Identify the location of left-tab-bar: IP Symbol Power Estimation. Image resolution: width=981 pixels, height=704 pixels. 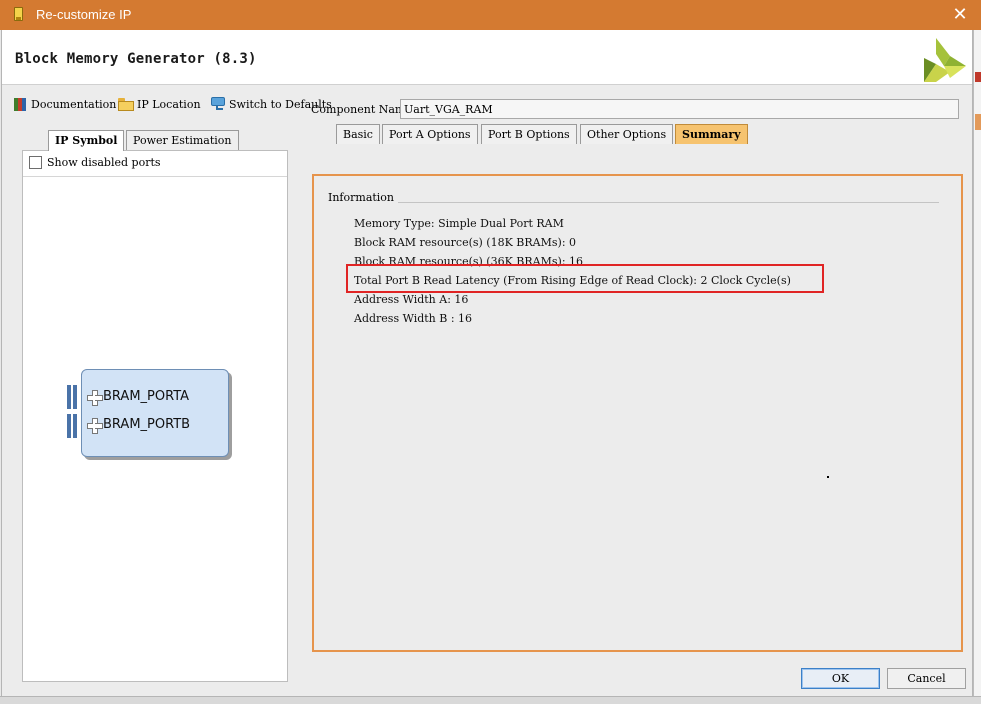
(155, 140).